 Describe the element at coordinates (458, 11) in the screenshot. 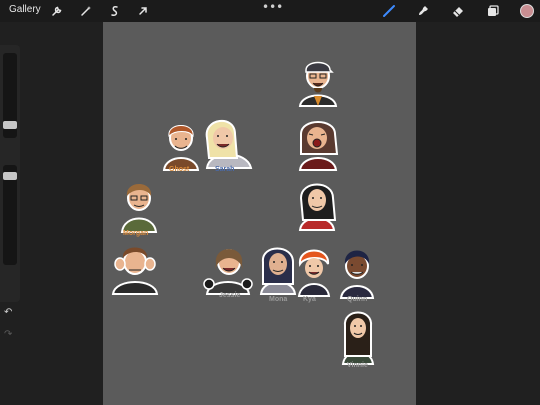

I see `eraser-icon` at that location.